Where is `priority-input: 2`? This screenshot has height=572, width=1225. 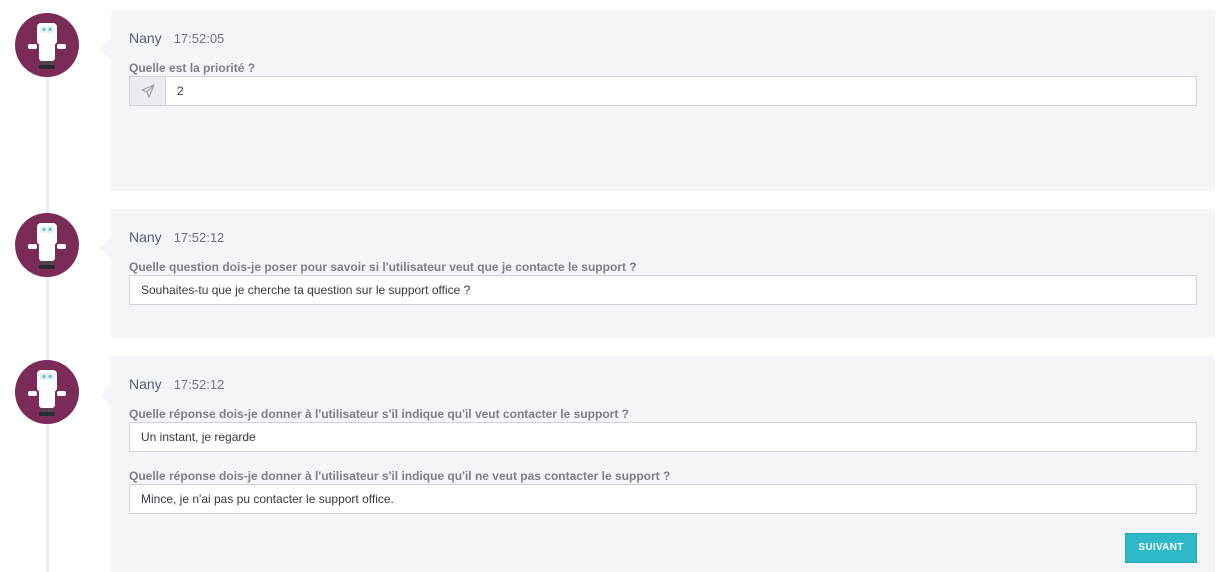
priority-input: 2 is located at coordinates (681, 91).